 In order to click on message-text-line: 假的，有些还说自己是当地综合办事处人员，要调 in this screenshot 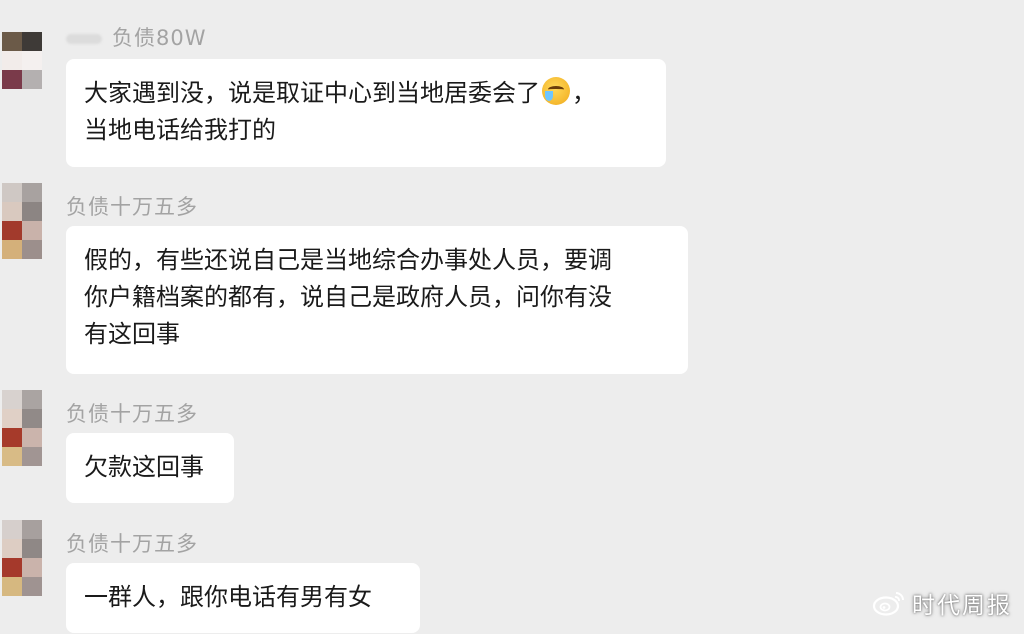, I will do `click(348, 260)`.